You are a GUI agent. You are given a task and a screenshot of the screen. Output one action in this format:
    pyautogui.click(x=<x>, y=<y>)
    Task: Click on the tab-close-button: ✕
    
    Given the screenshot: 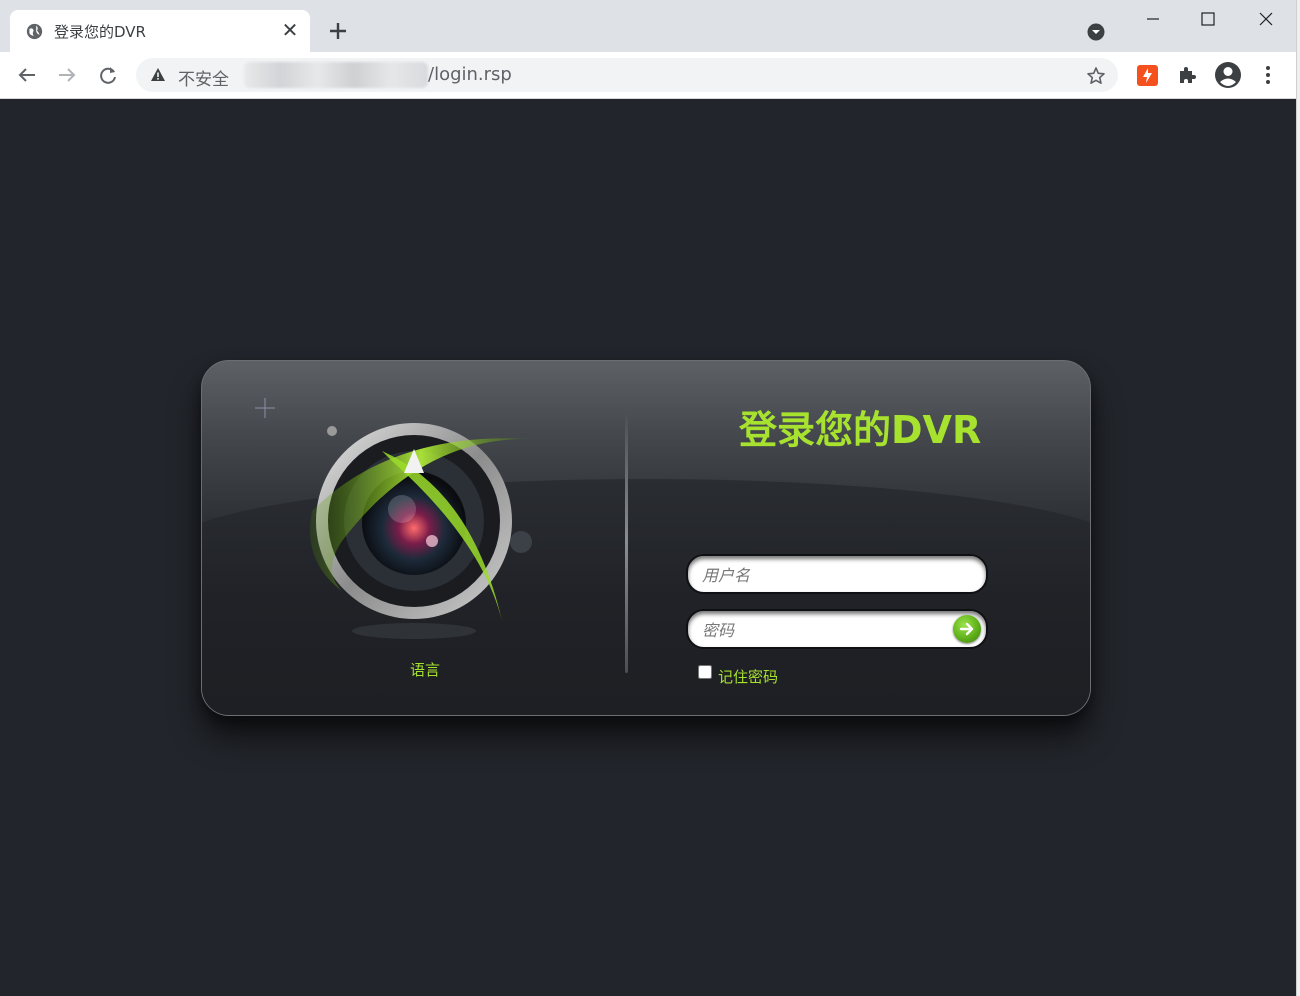 What is the action you would take?
    pyautogui.click(x=290, y=30)
    